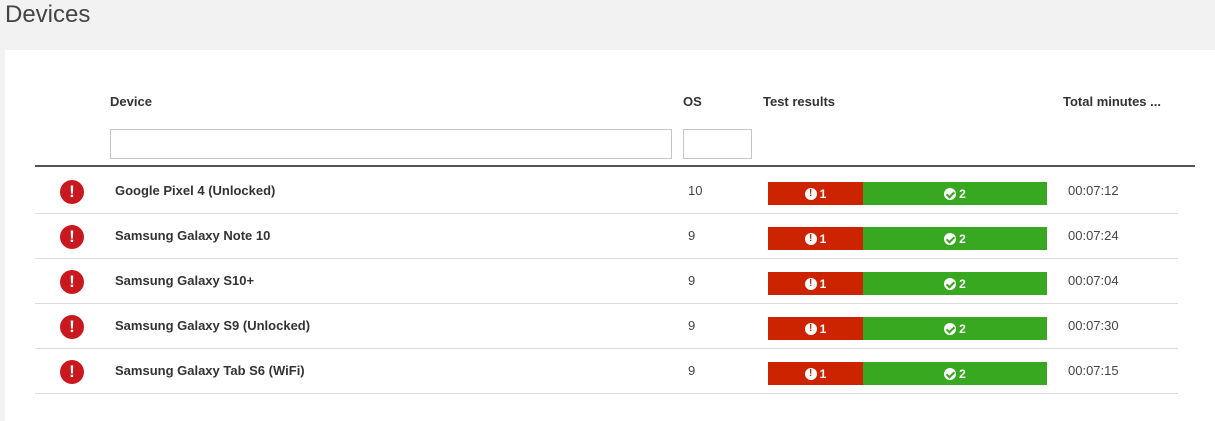 This screenshot has width=1215, height=421. I want to click on total-minutes: 00:07:30, so click(1093, 325).